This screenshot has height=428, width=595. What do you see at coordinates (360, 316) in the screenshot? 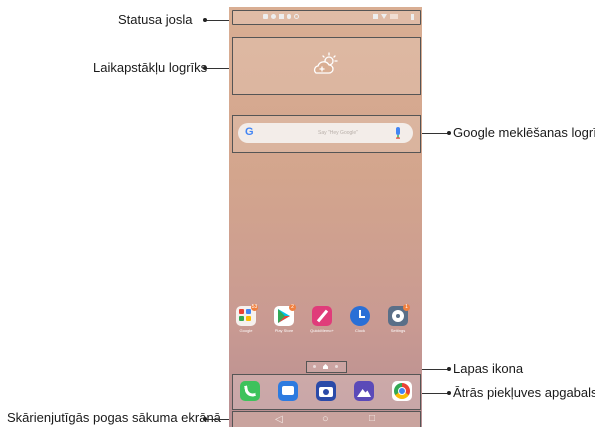
I see `clock-icon` at bounding box center [360, 316].